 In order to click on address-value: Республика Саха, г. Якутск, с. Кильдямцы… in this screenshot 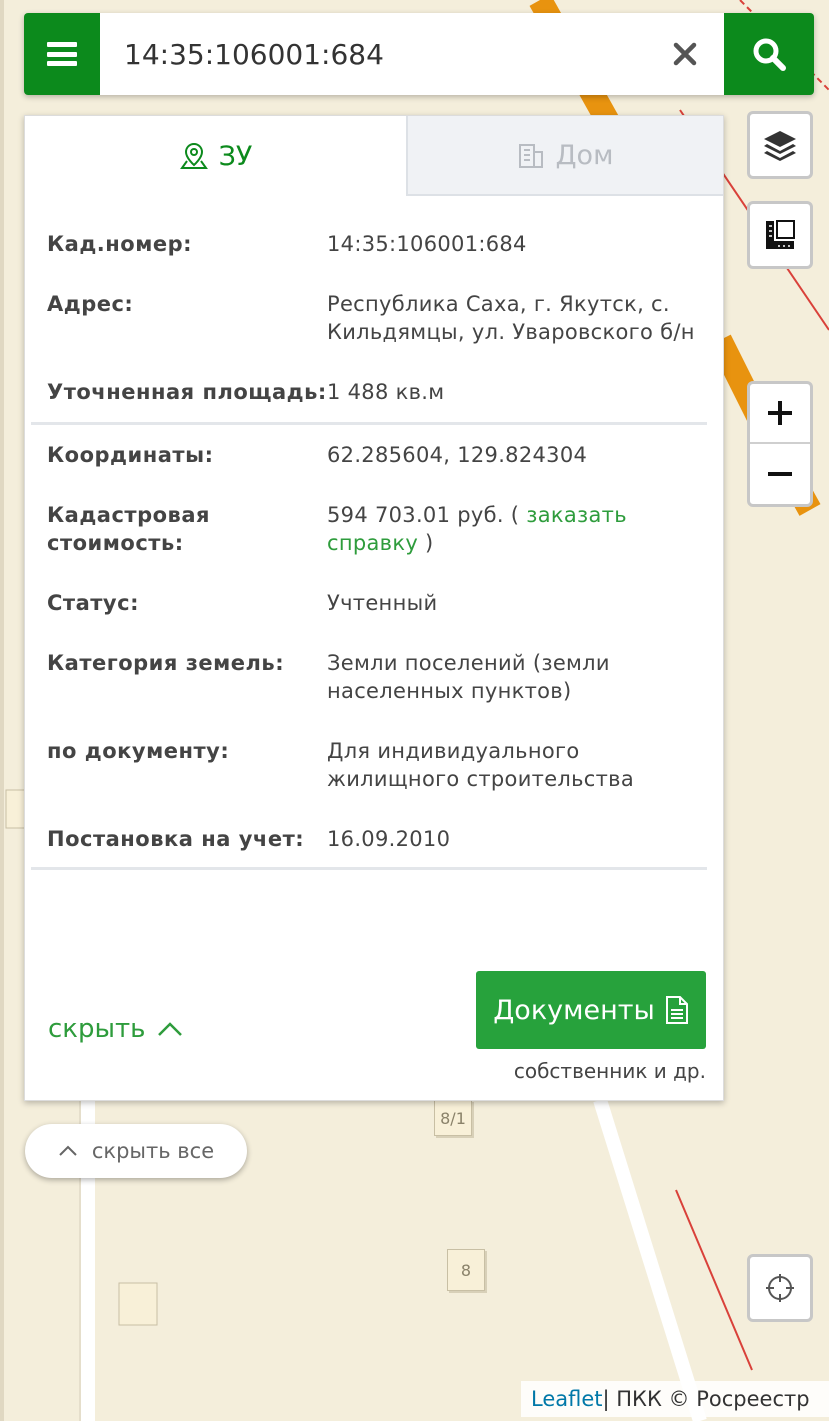, I will do `click(511, 318)`.